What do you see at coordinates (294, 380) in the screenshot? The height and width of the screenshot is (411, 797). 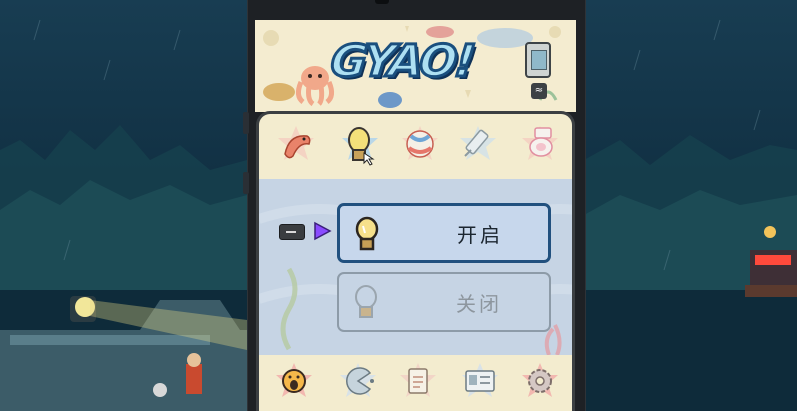 I see `scream-face-icon` at bounding box center [294, 380].